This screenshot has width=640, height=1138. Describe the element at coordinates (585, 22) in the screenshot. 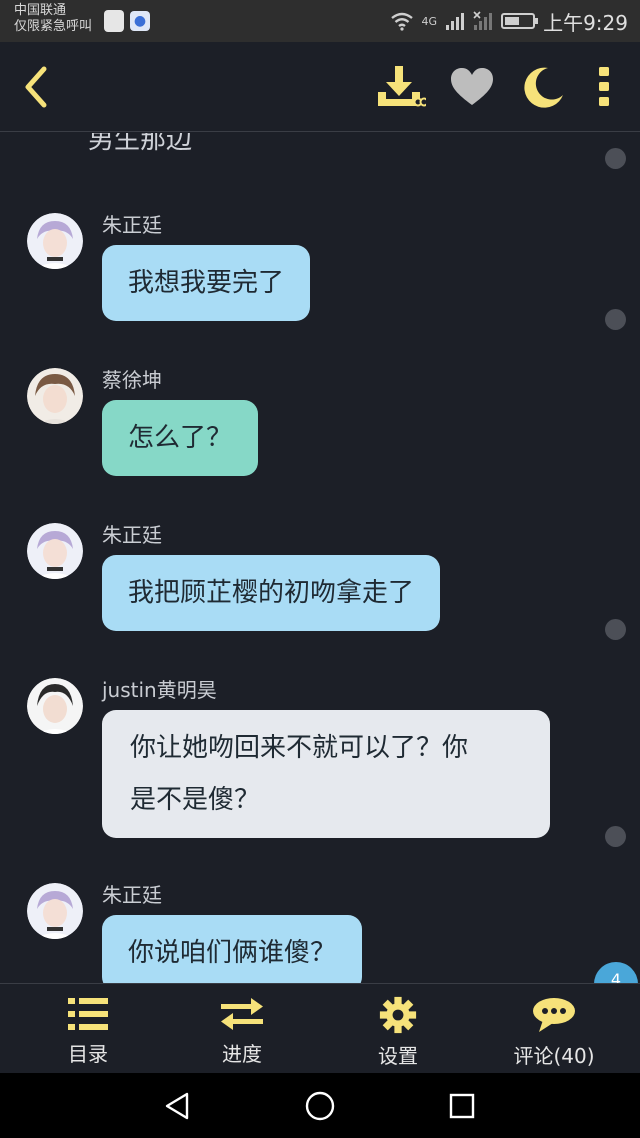

I see `clock: 上午9:29` at that location.